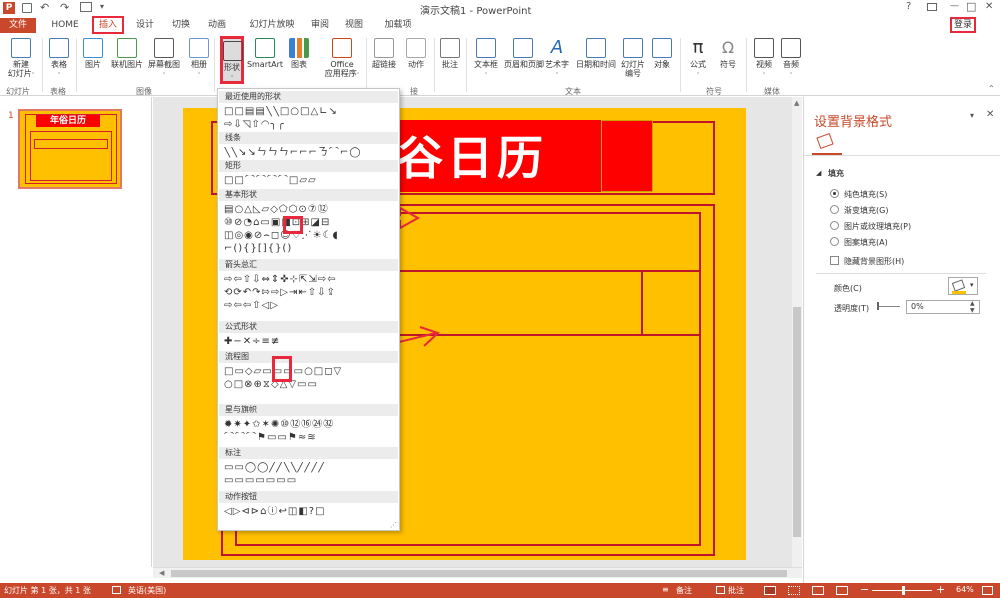 This screenshot has width=1000, height=598. Describe the element at coordinates (47, 590) in the screenshot. I see `slide-count-status: 幻灯片 第 1 张，共 1 张` at that location.